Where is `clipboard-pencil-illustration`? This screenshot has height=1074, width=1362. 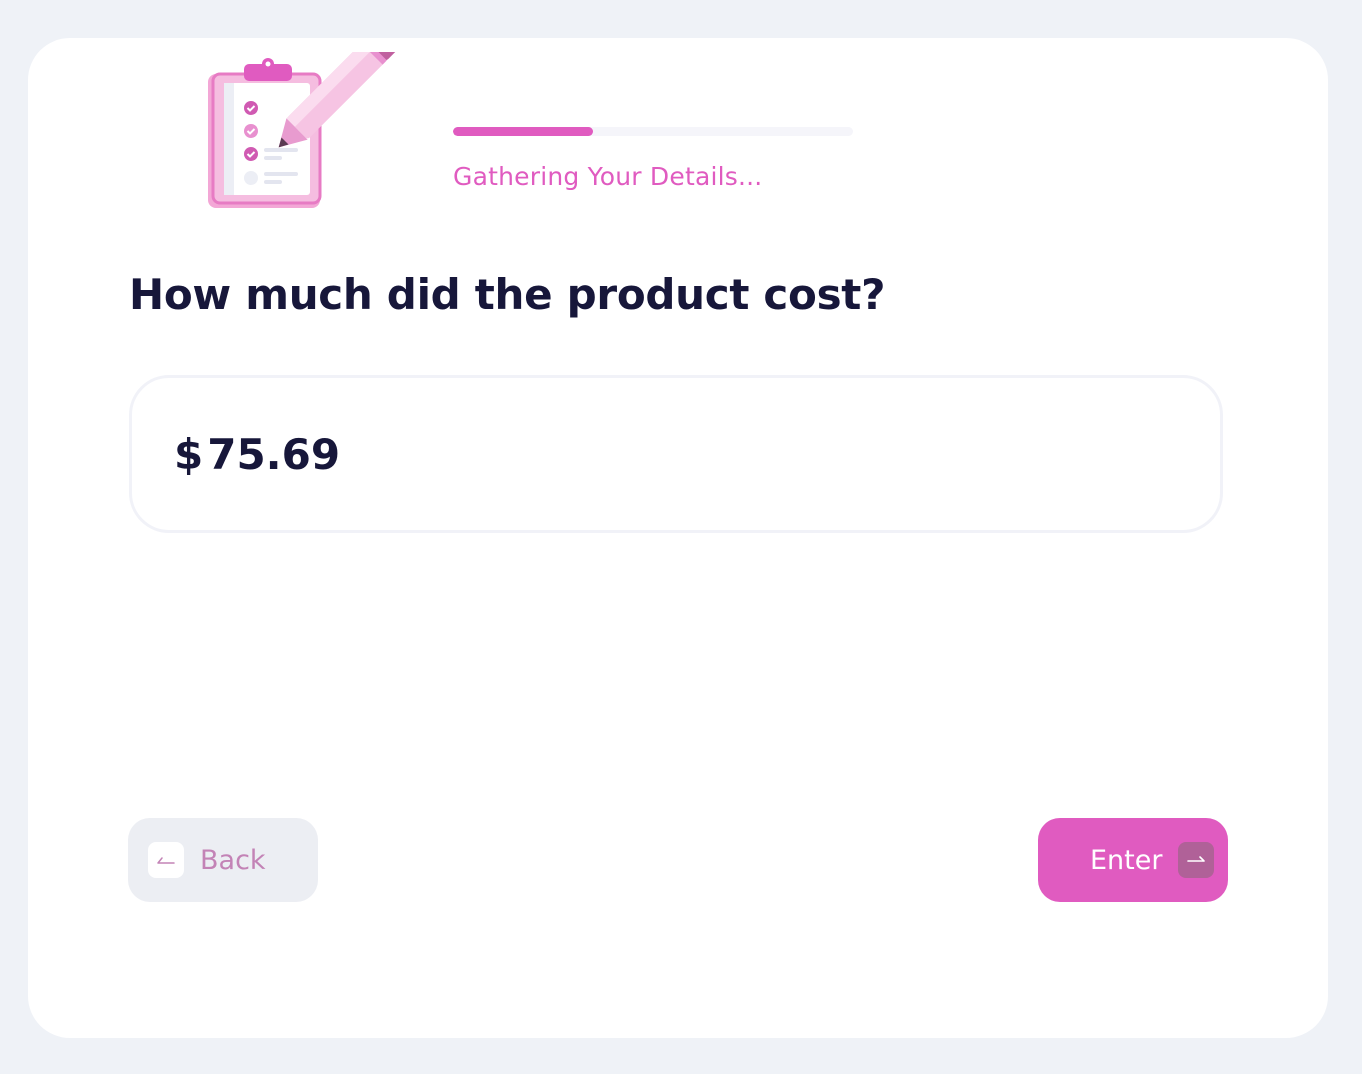
clipboard-pencil-illustration is located at coordinates (309, 140).